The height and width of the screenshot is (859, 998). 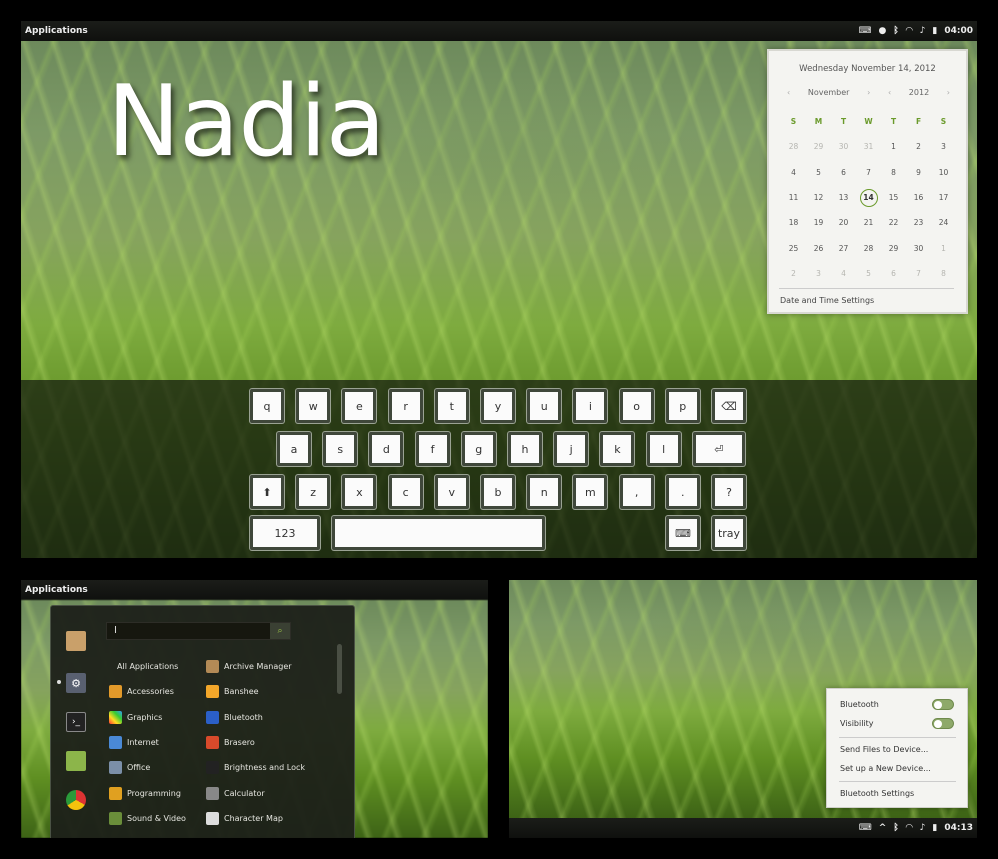 I want to click on key-p: p, so click(x=682, y=406).